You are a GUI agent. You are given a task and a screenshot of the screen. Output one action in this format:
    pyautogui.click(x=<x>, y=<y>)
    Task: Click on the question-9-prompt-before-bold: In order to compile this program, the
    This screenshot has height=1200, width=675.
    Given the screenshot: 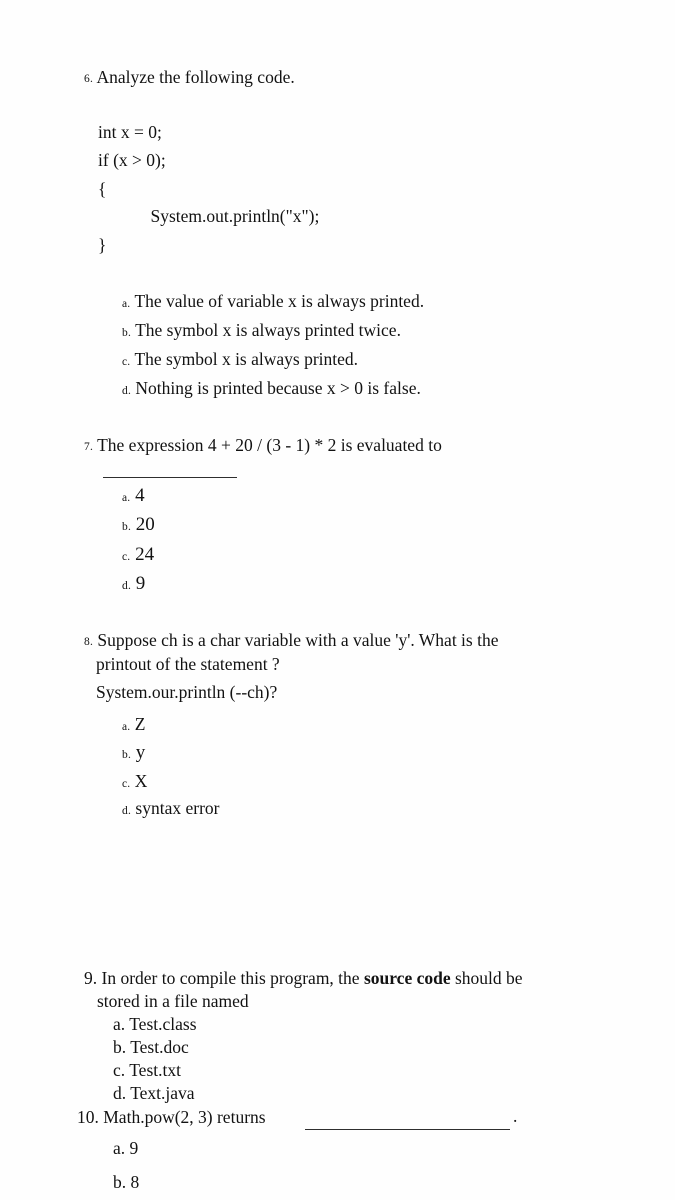 What is the action you would take?
    pyautogui.click(x=232, y=978)
    